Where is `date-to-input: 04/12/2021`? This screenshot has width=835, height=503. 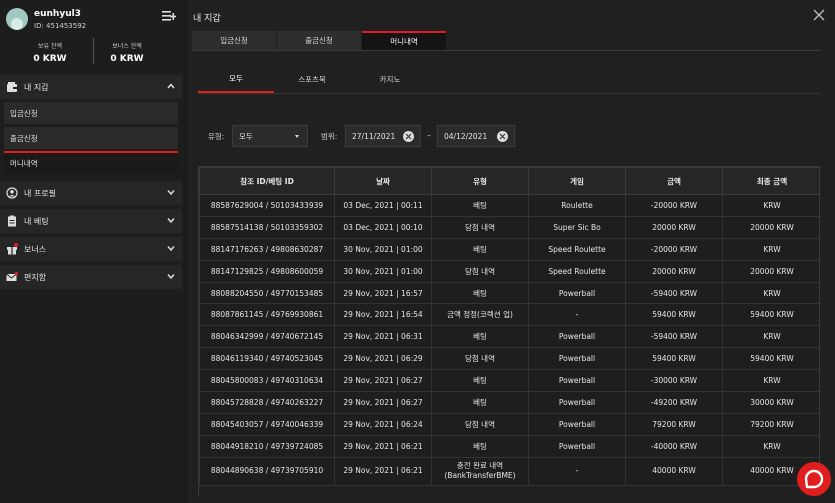 date-to-input: 04/12/2021 is located at coordinates (476, 136).